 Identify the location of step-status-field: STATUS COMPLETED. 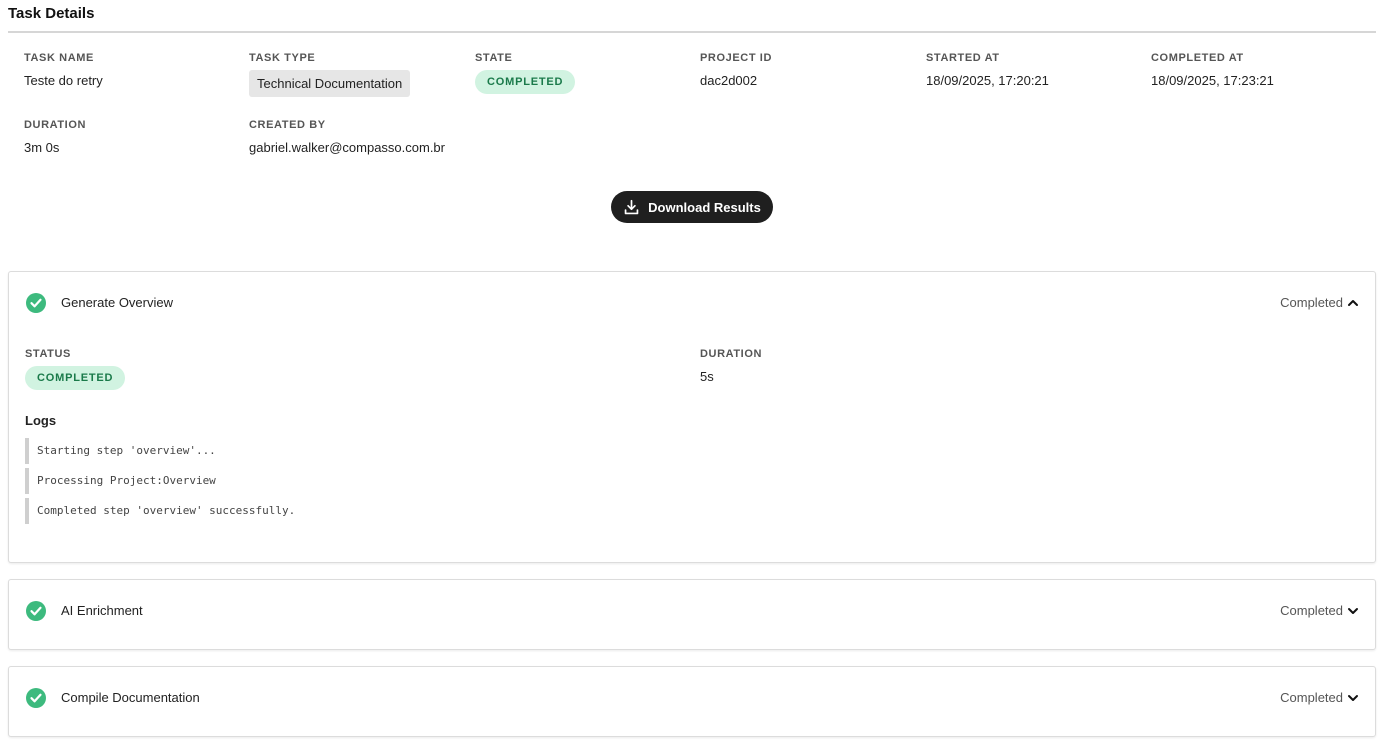
(75, 369).